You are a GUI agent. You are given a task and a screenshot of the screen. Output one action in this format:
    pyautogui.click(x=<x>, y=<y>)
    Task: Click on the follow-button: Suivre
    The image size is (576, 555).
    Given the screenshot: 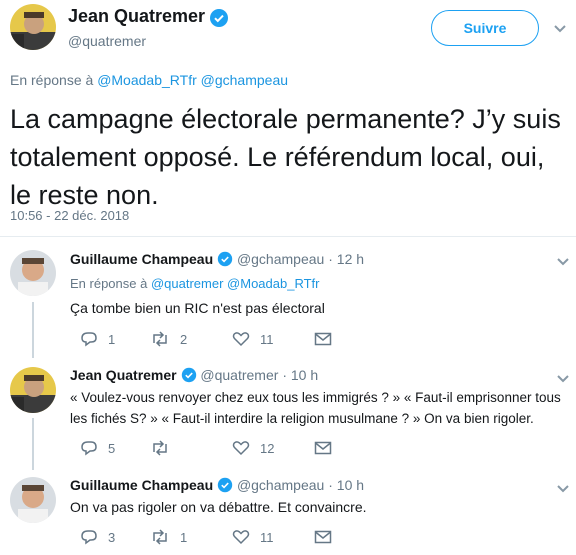 What is the action you would take?
    pyautogui.click(x=485, y=28)
    